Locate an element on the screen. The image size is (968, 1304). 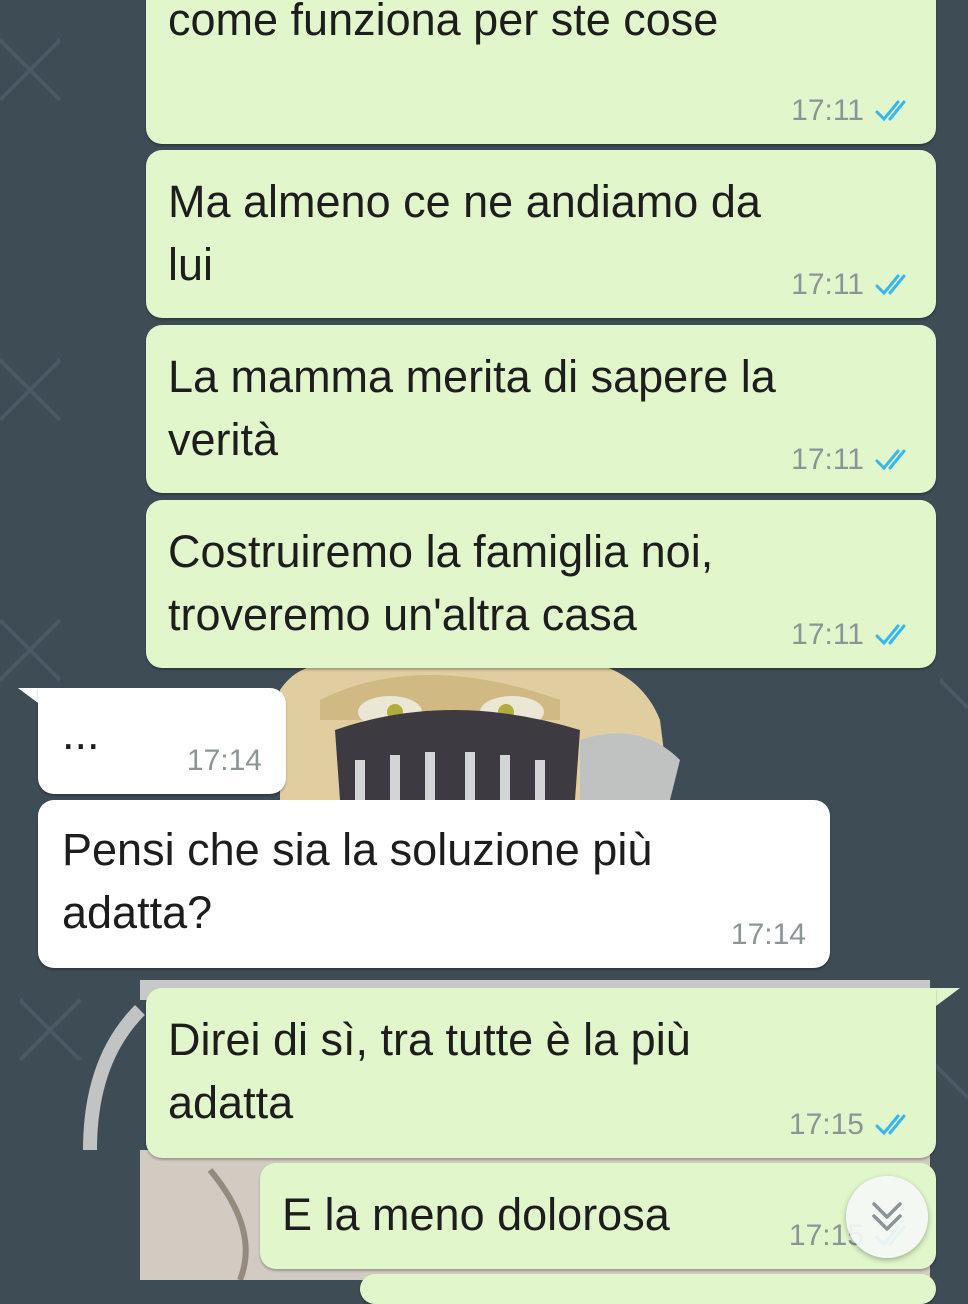
message-bubble-outgoing: E la meno dolorosa 17:15 is located at coordinates (598, 1216).